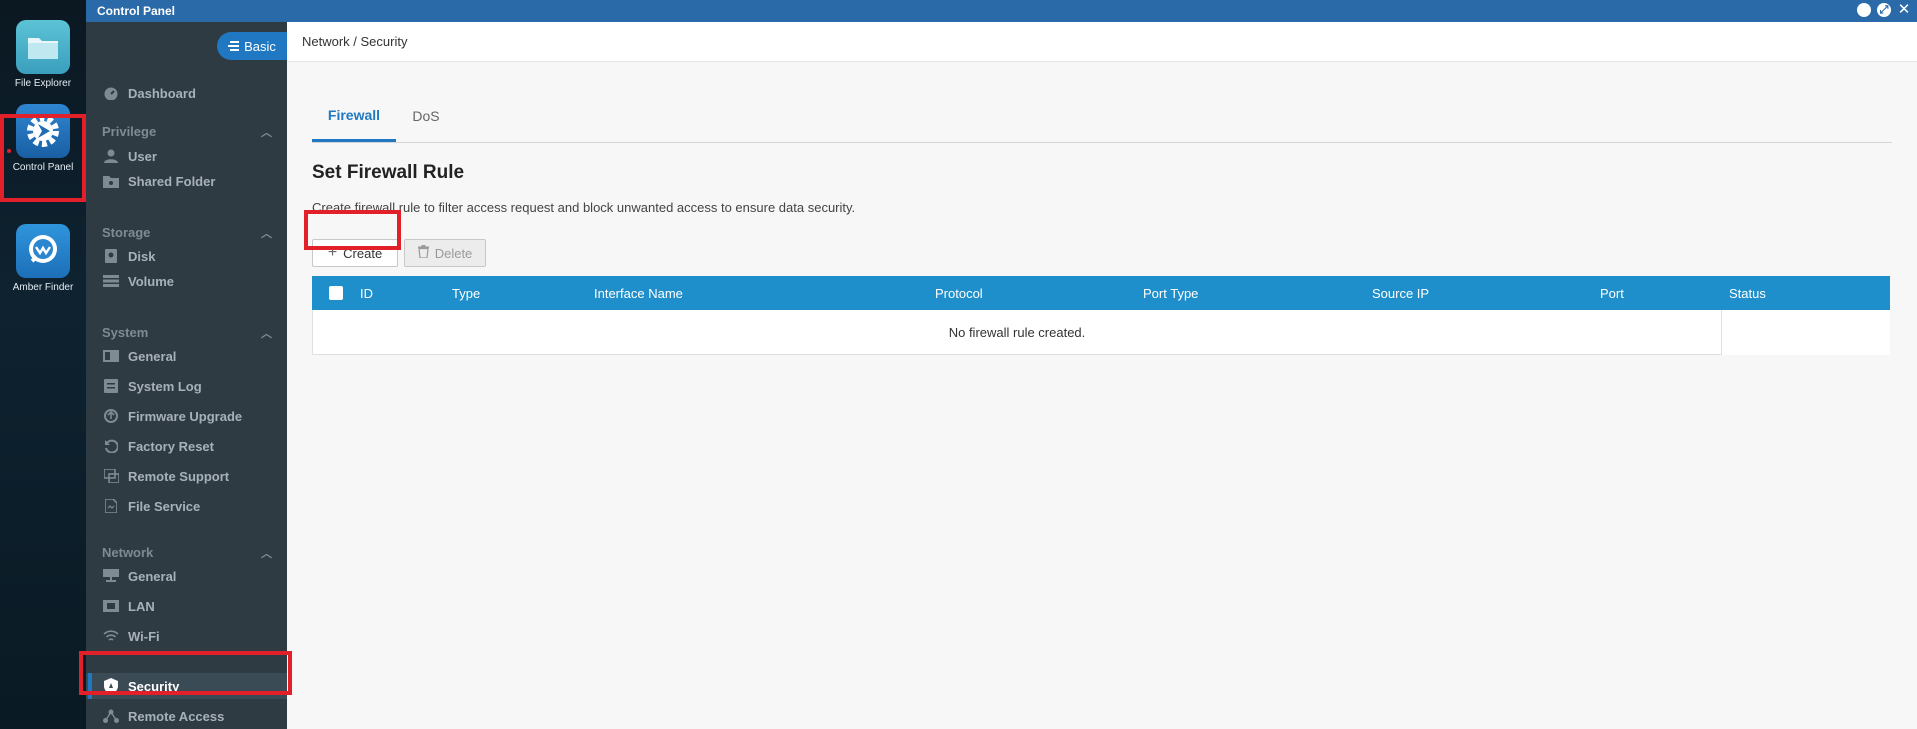  Describe the element at coordinates (355, 41) in the screenshot. I see `breadcrumb-text: Network / Security` at that location.